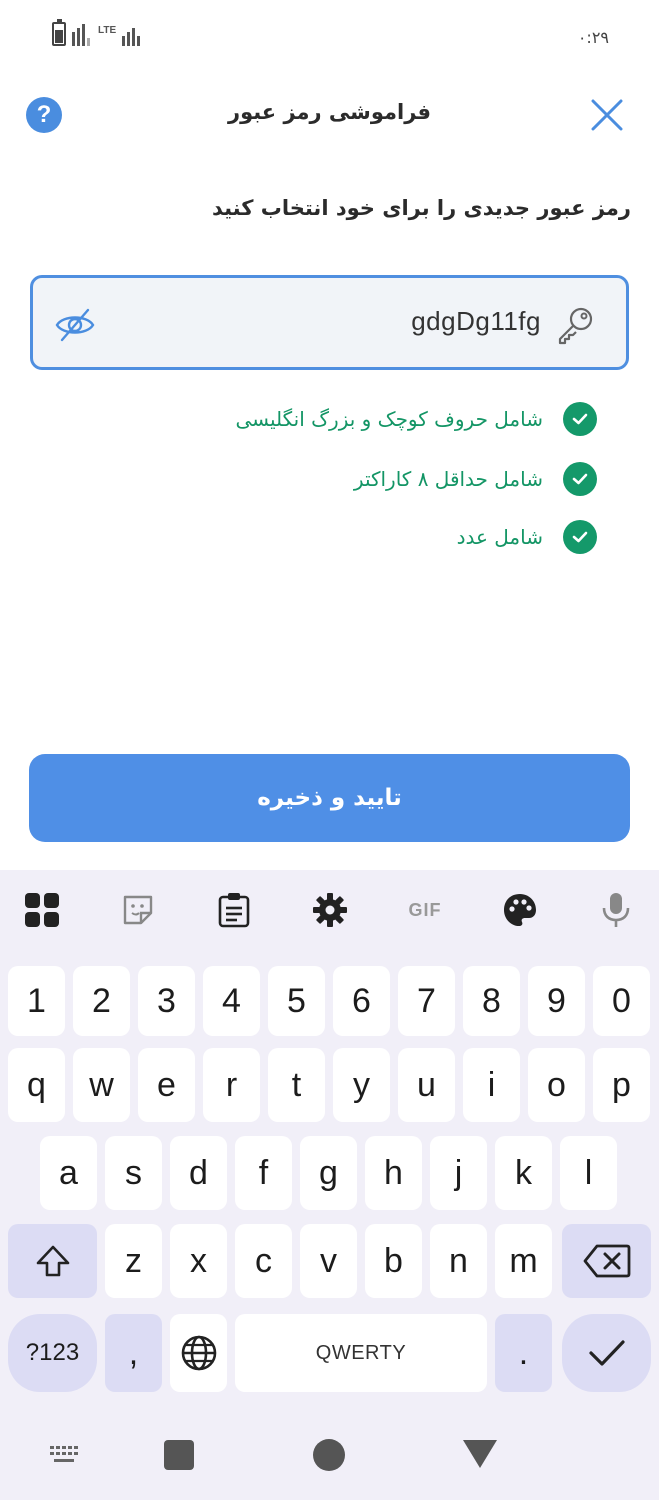 Image resolution: width=659 pixels, height=1500 pixels. Describe the element at coordinates (107, 30) in the screenshot. I see `network-label: LTE` at that location.